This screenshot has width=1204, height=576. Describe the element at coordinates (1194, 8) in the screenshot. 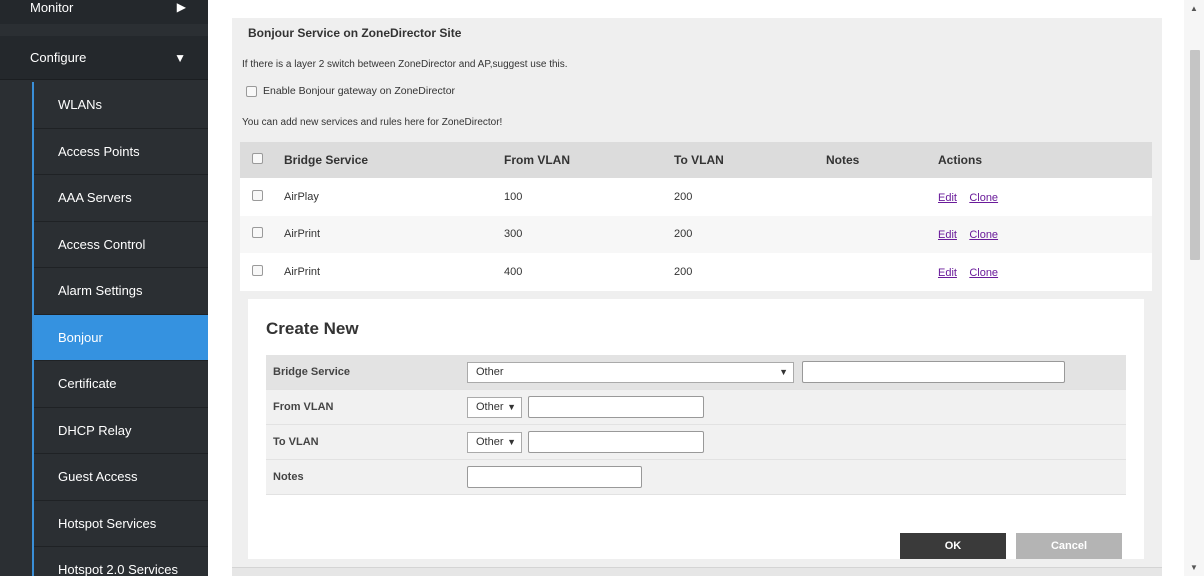

I see `scroll-up-icon: ▲` at that location.